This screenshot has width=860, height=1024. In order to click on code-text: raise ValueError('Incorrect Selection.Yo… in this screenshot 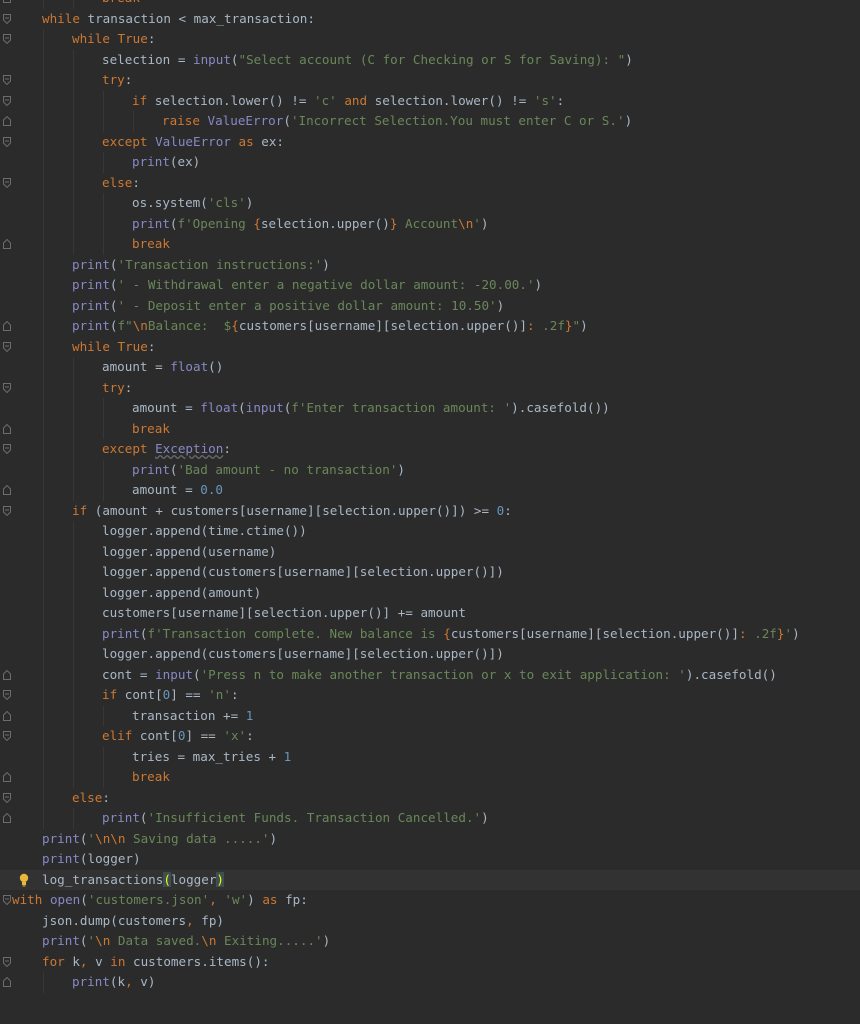, I will do `click(397, 120)`.